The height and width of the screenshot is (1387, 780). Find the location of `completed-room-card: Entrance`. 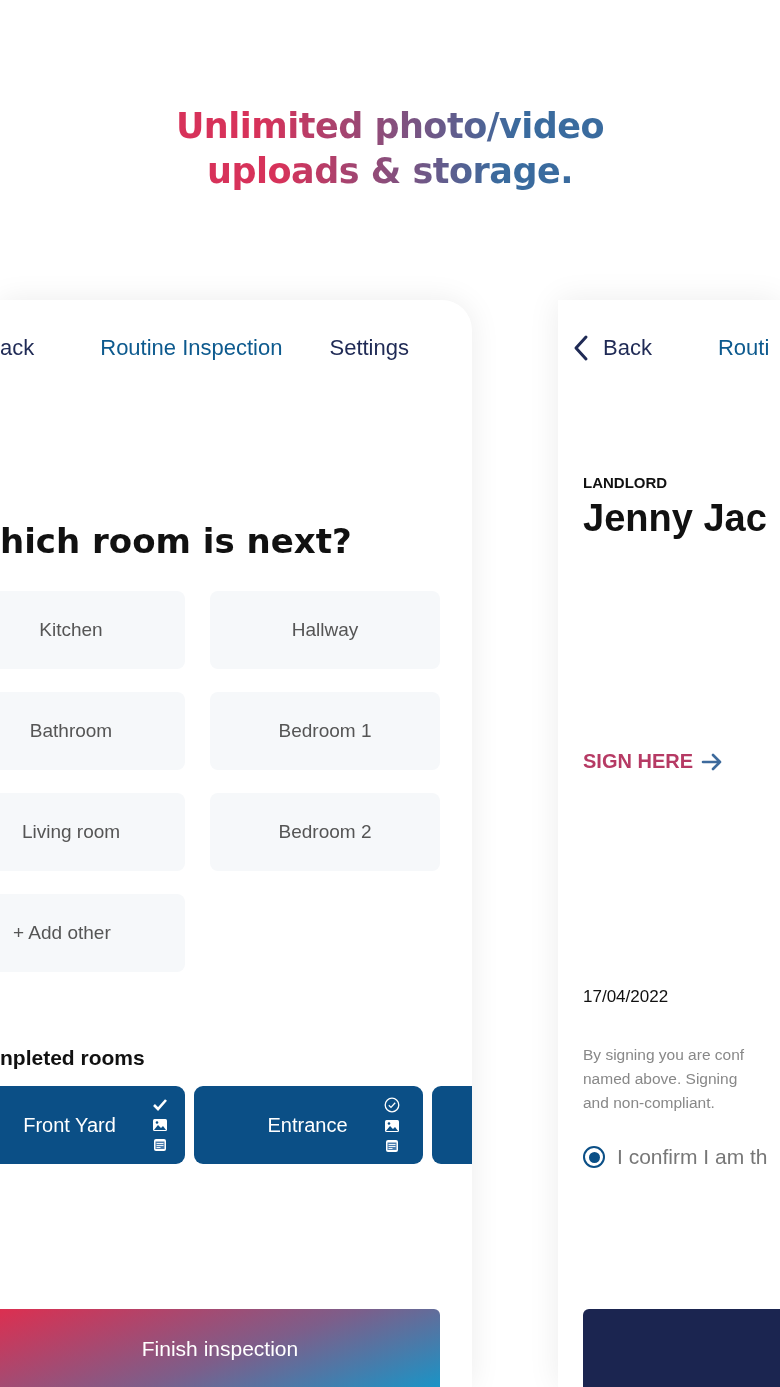

completed-room-card: Entrance is located at coordinates (308, 1125).